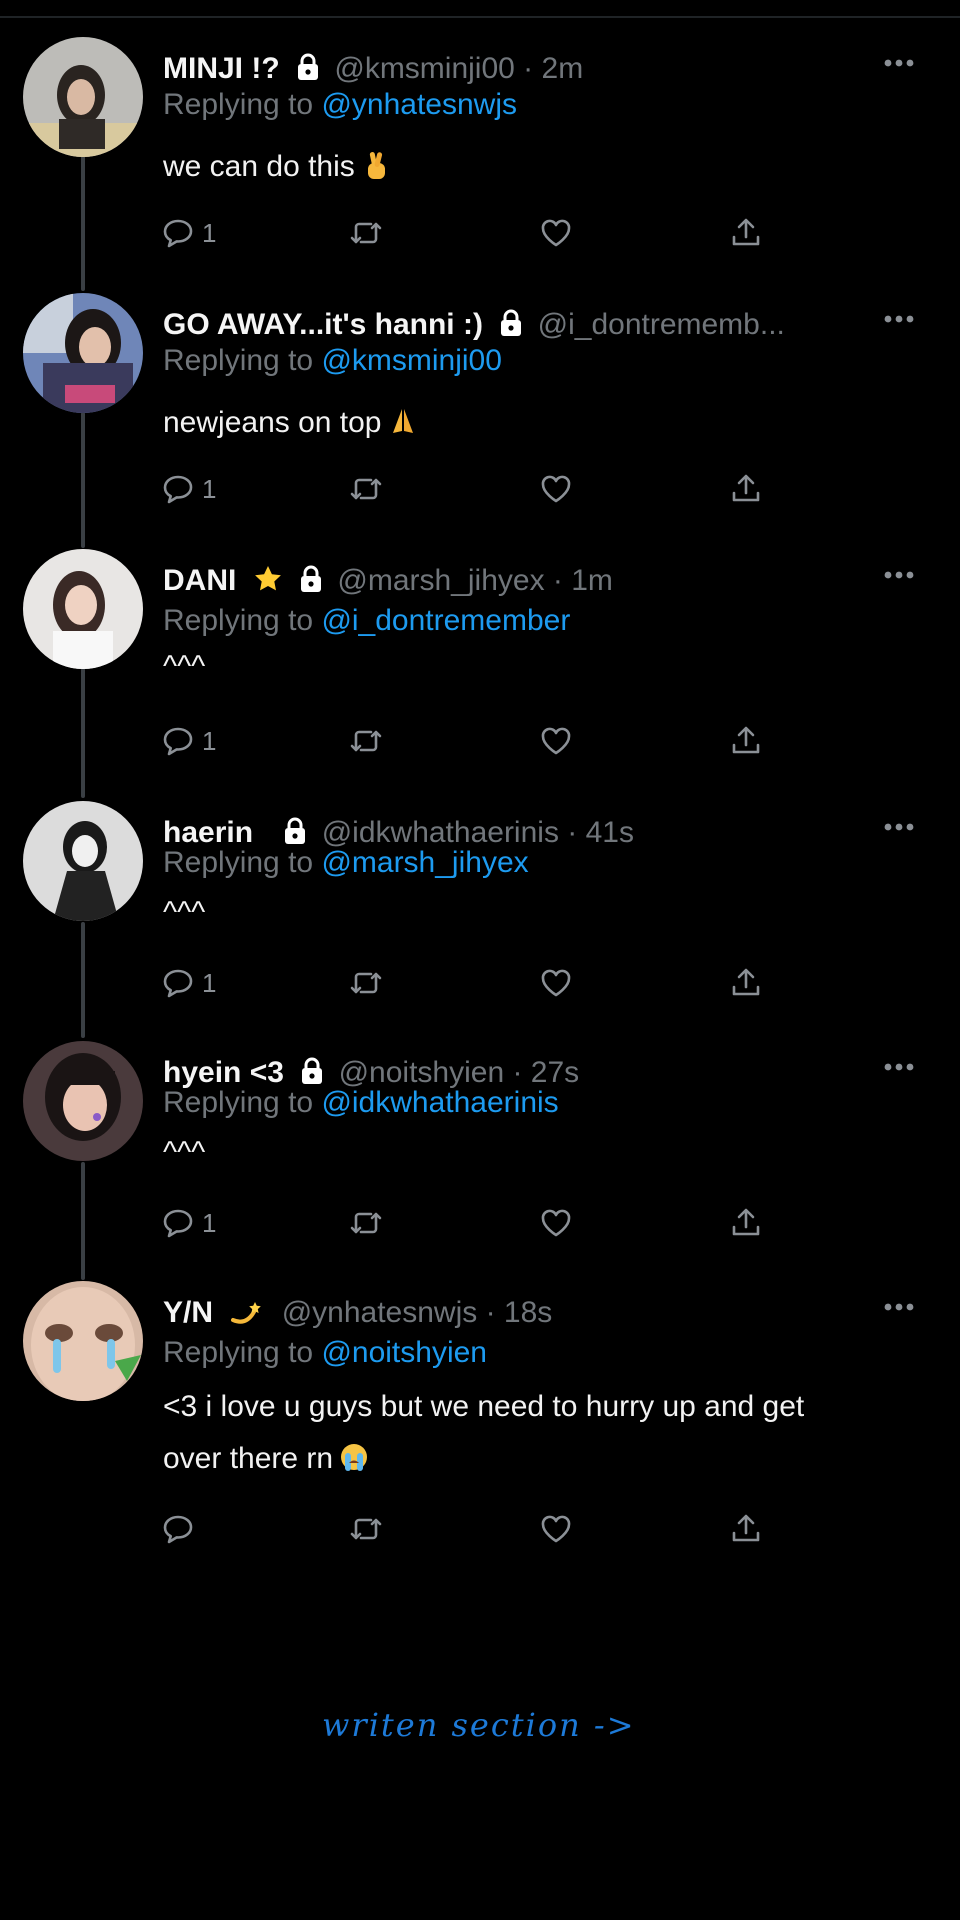  What do you see at coordinates (479, 1725) in the screenshot?
I see `written-section-link: writen section ->` at bounding box center [479, 1725].